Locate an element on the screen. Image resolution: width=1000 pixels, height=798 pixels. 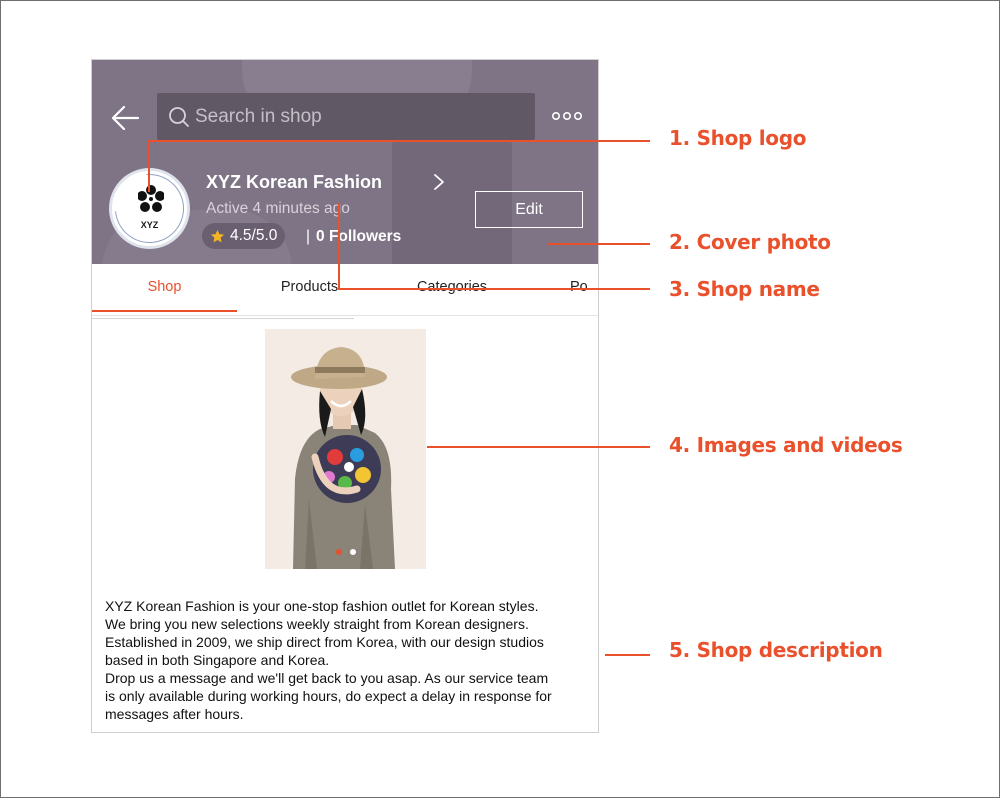
description-line: based in both Singapore and Korea. is located at coordinates (217, 660).